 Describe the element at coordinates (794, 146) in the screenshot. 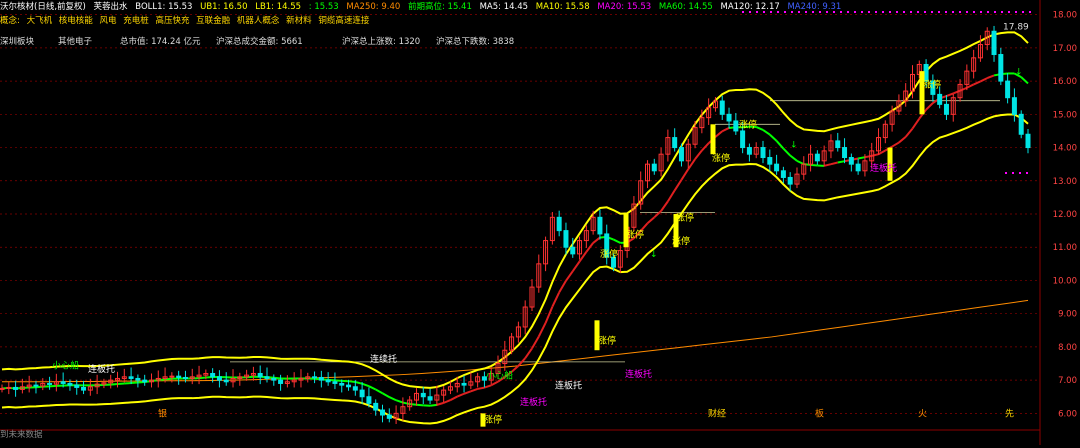

I see `down-arrow-icon: ↓` at that location.